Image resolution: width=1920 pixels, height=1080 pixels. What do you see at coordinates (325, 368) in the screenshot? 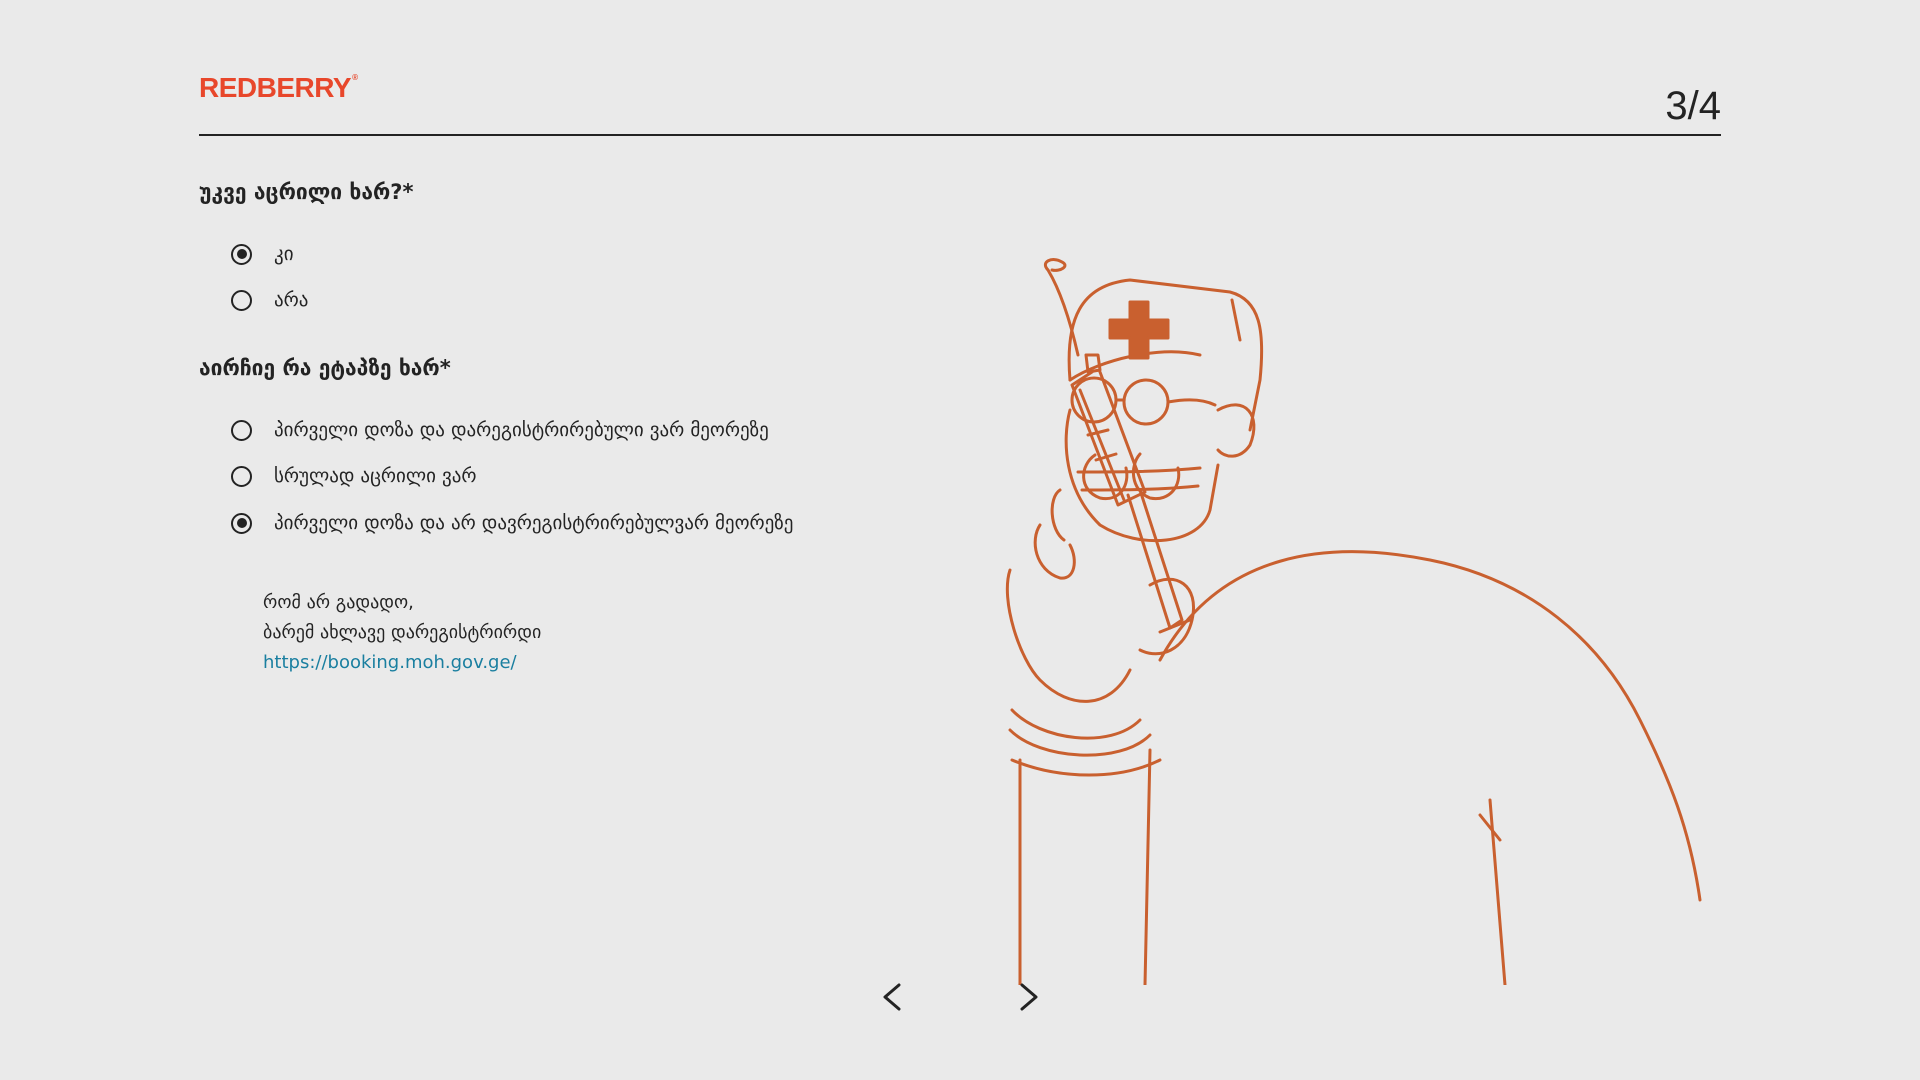
I see `question-stage-label: აირჩიე რა ეტაპზე ხარ*` at bounding box center [325, 368].